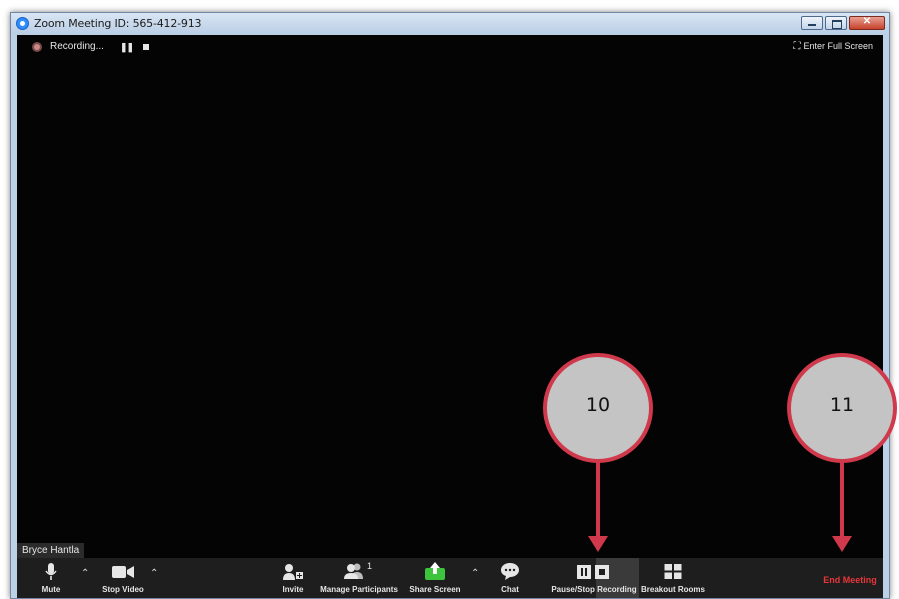 This screenshot has height=599, width=899. I want to click on stop-video-button: Stop Video, so click(123, 578).